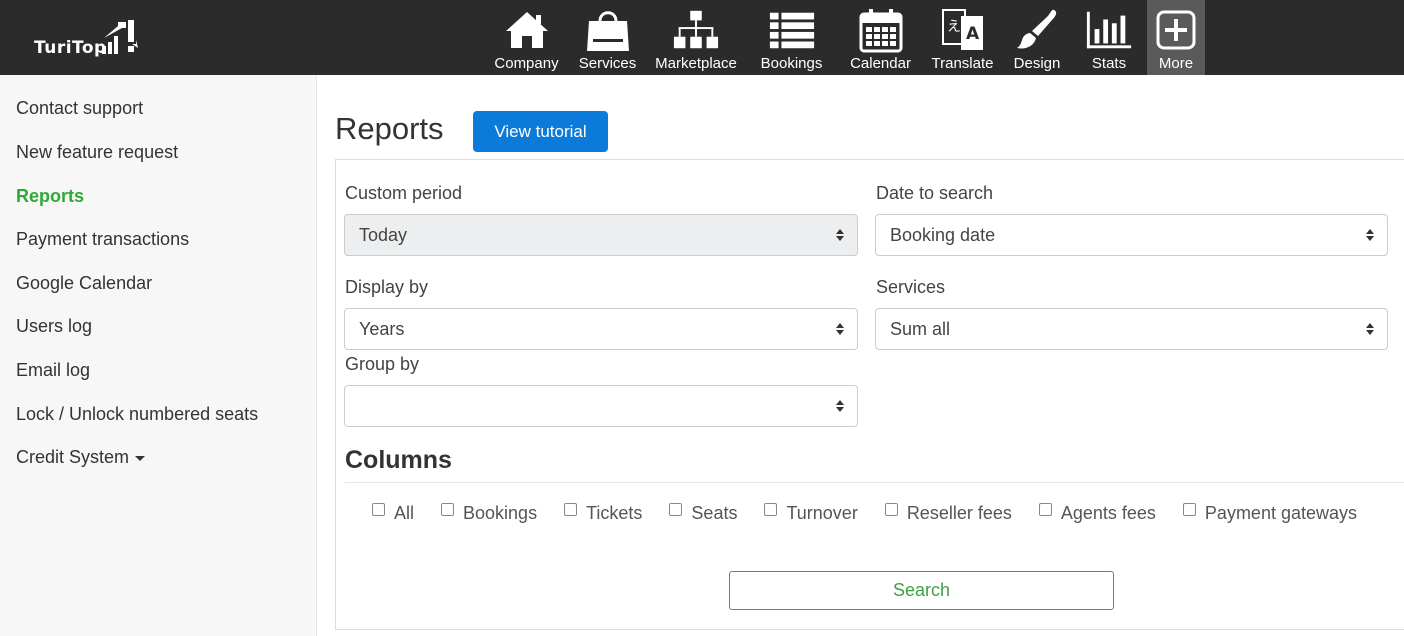  I want to click on date-to-search-select: Booking date, so click(1131, 235).